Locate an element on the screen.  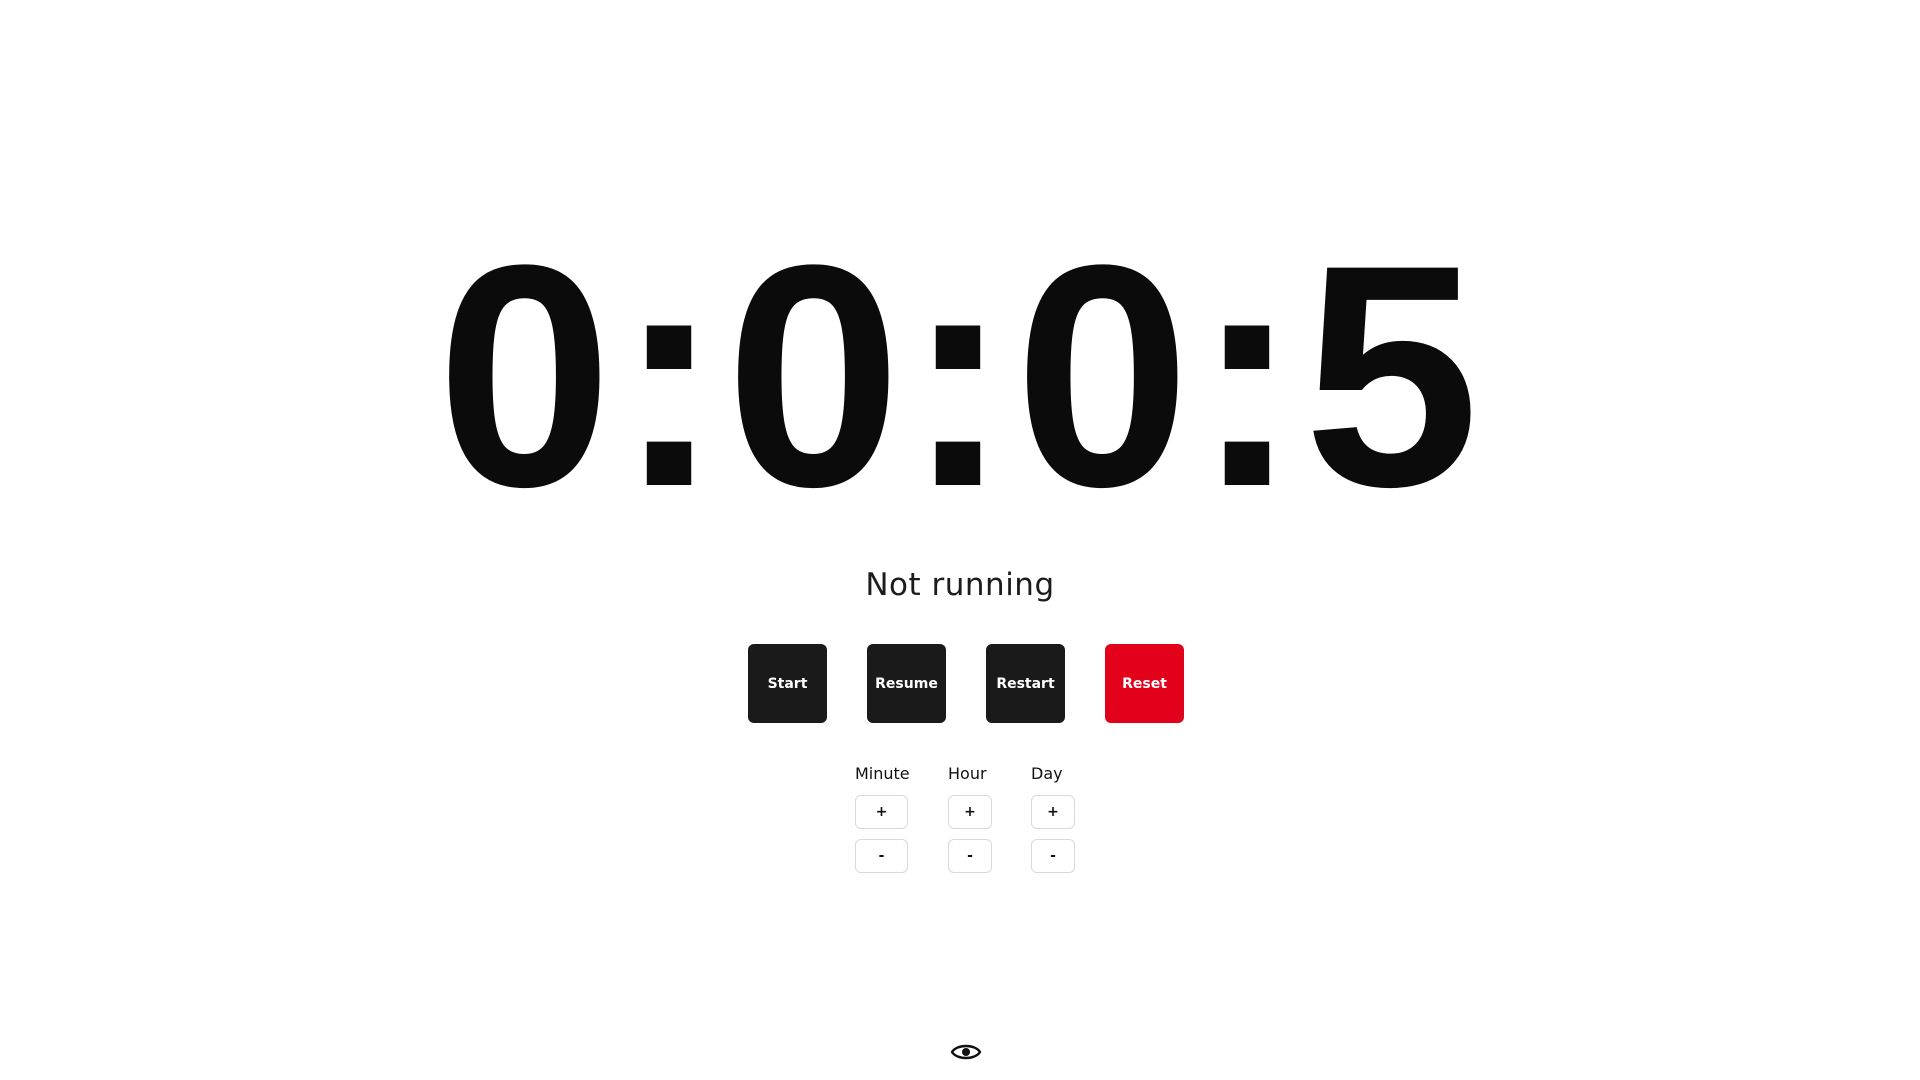
hour-increment-button: + is located at coordinates (970, 812).